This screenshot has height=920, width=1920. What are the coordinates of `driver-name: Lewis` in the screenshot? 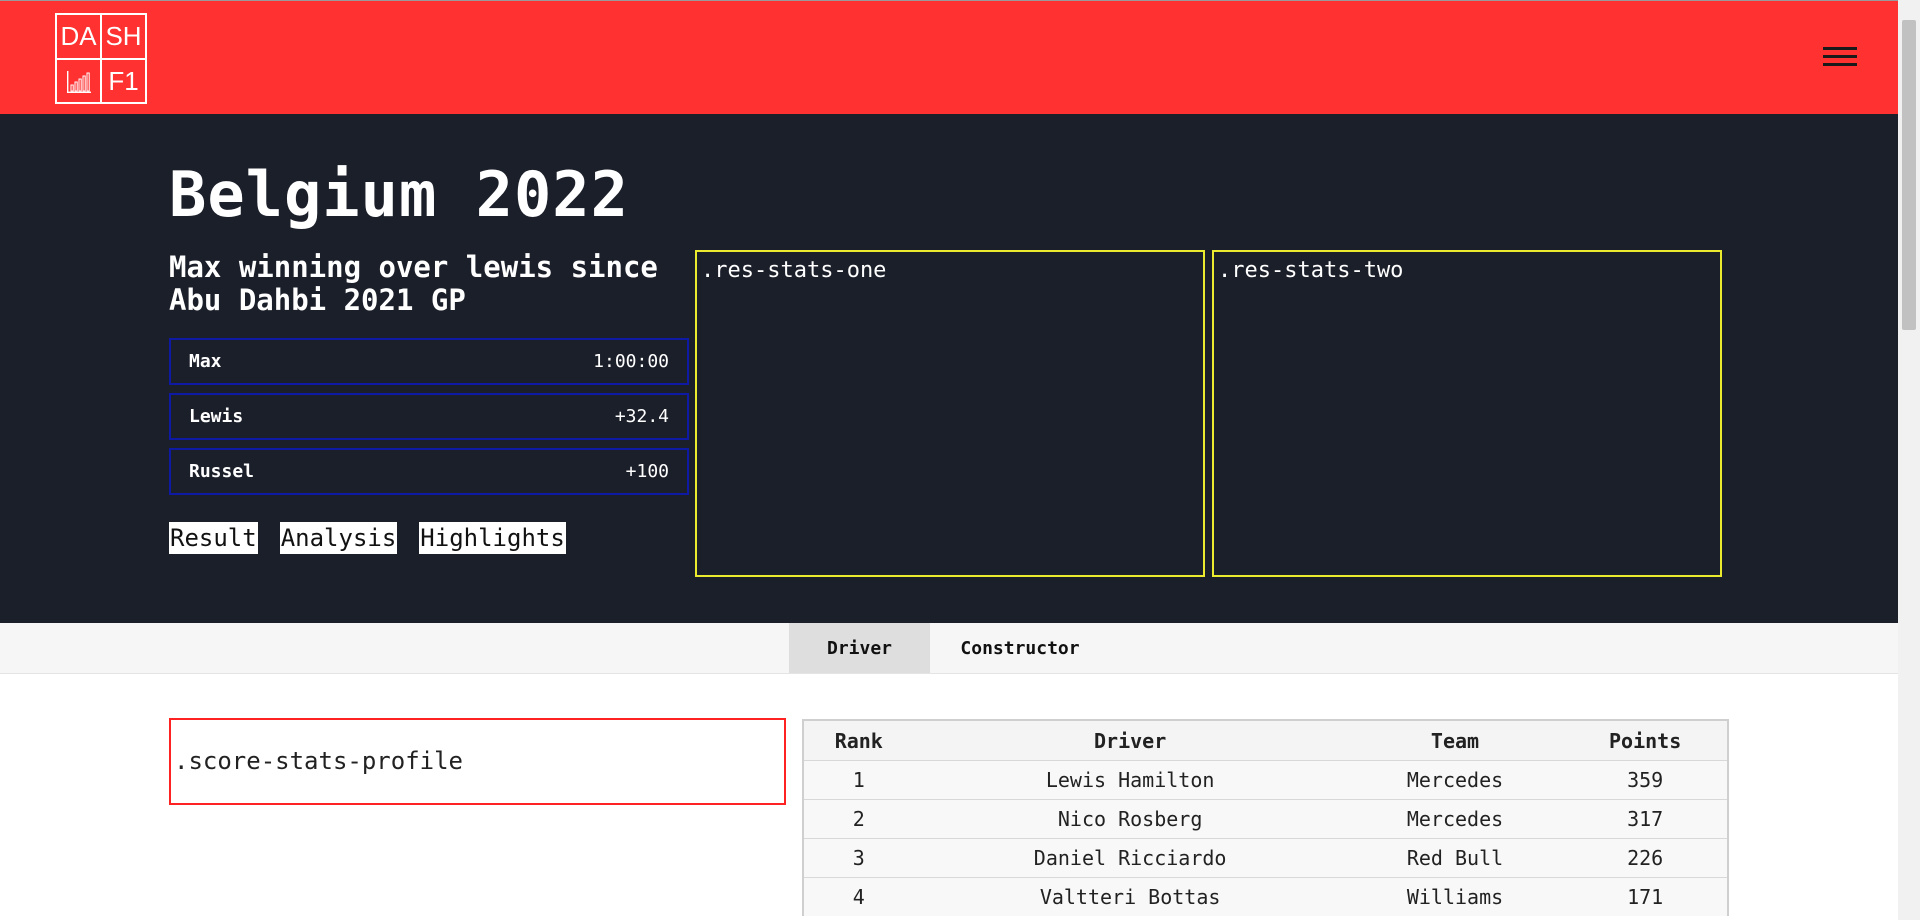 It's located at (216, 416).